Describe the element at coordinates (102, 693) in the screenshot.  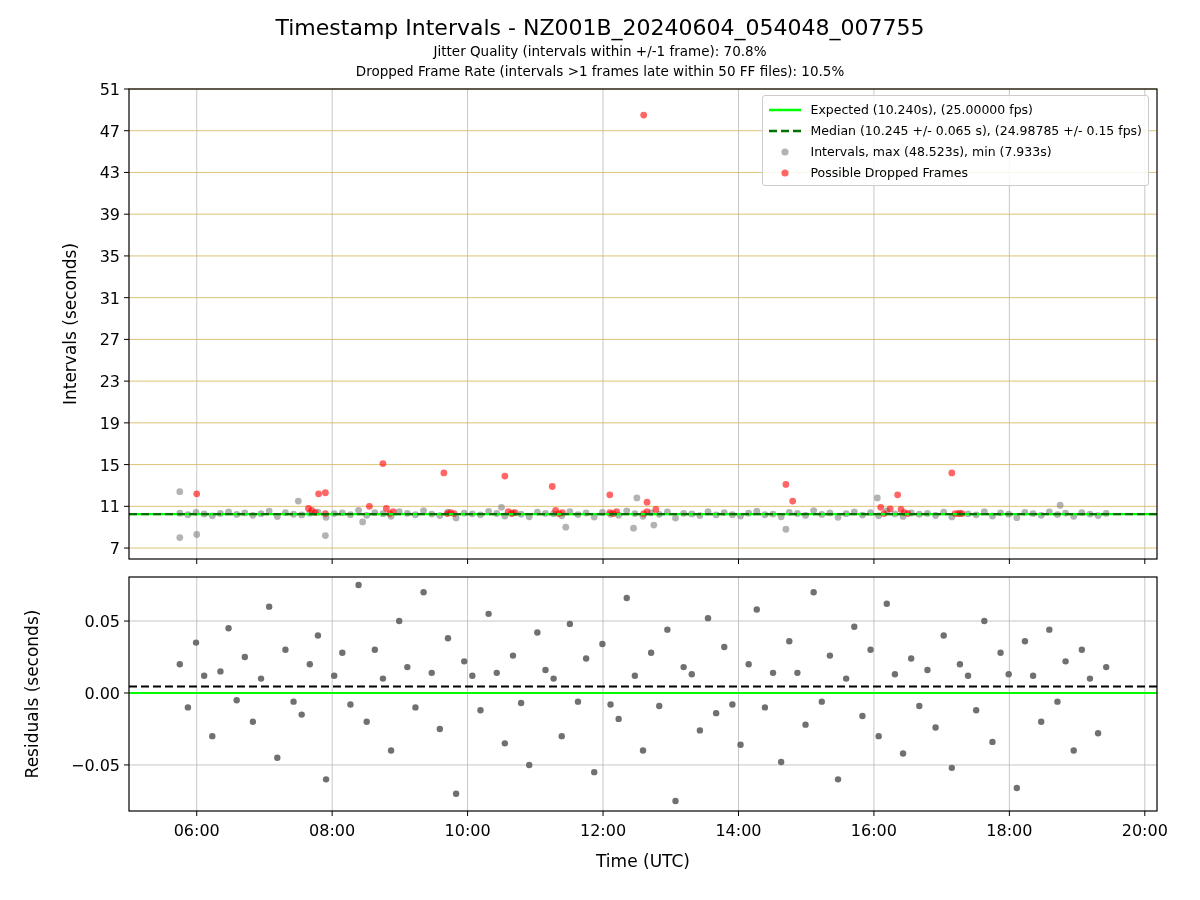
I see `y-tick-label: 0.00` at that location.